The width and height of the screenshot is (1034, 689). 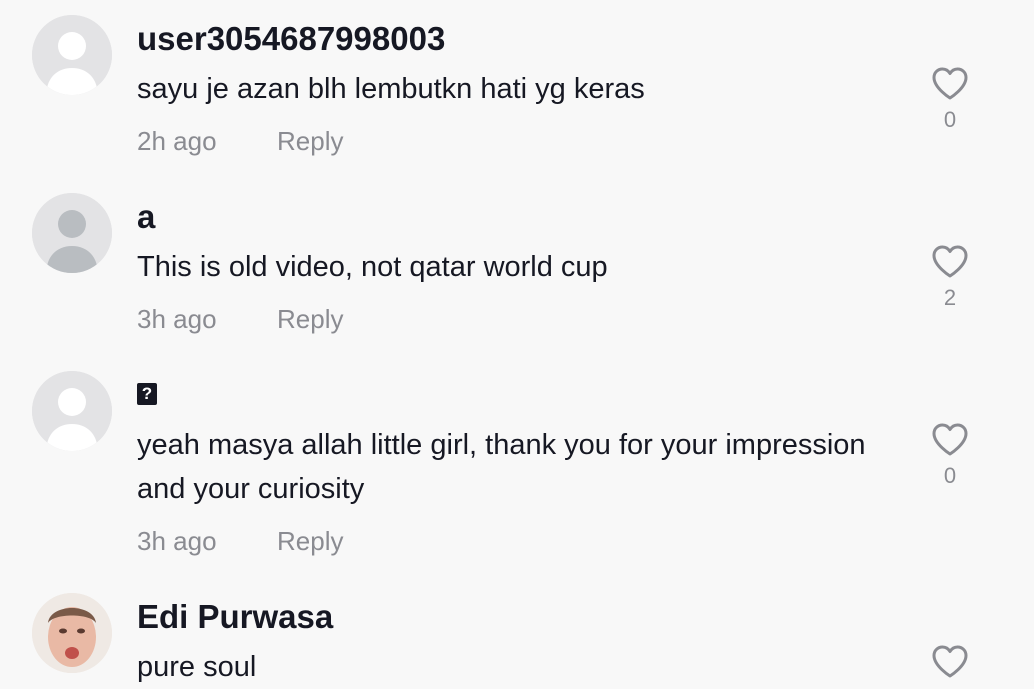 I want to click on comment-text: This is old video, not qatar world cup, so click(x=372, y=267).